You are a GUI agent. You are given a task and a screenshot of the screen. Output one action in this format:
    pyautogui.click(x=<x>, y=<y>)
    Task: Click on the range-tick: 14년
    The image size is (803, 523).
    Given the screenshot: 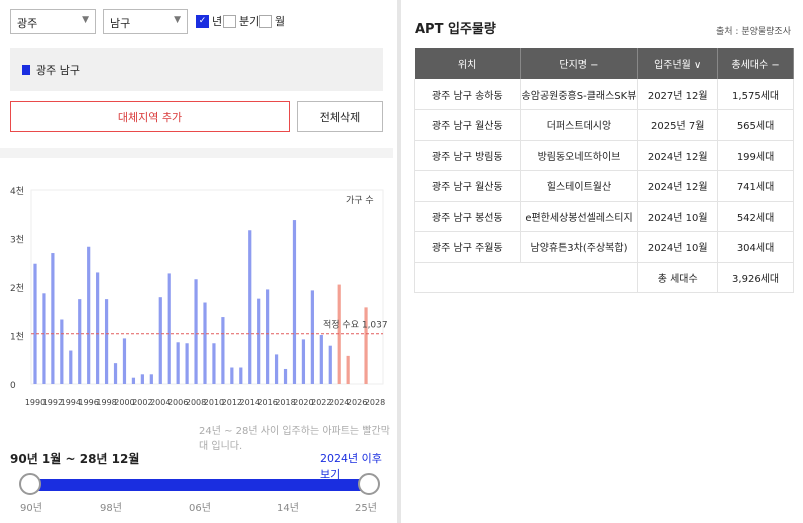 What is the action you would take?
    pyautogui.click(x=288, y=508)
    